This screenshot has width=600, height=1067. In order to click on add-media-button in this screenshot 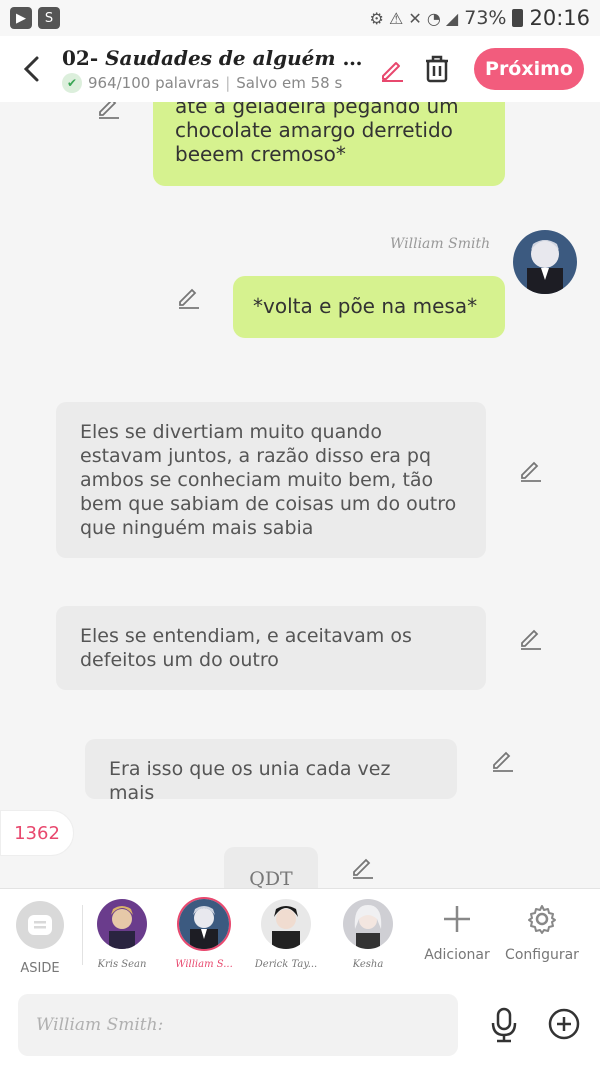, I will do `click(564, 1024)`.